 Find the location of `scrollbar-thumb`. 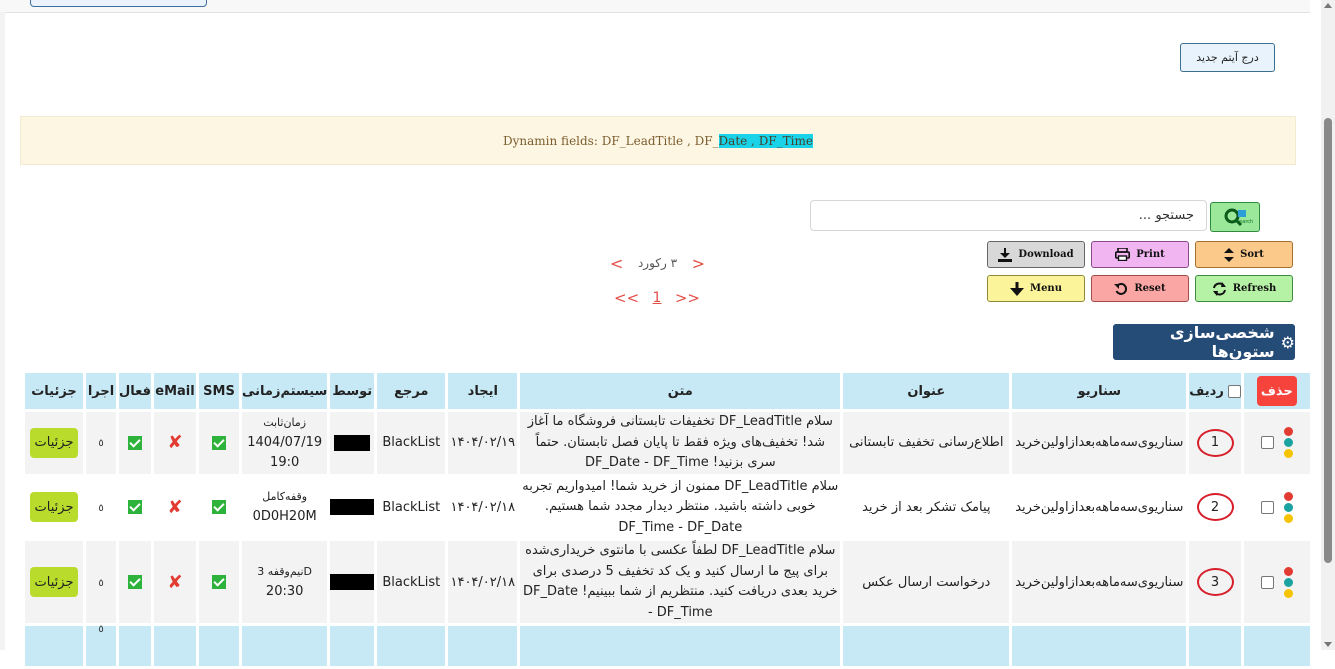

scrollbar-thumb is located at coordinates (1328, 340).